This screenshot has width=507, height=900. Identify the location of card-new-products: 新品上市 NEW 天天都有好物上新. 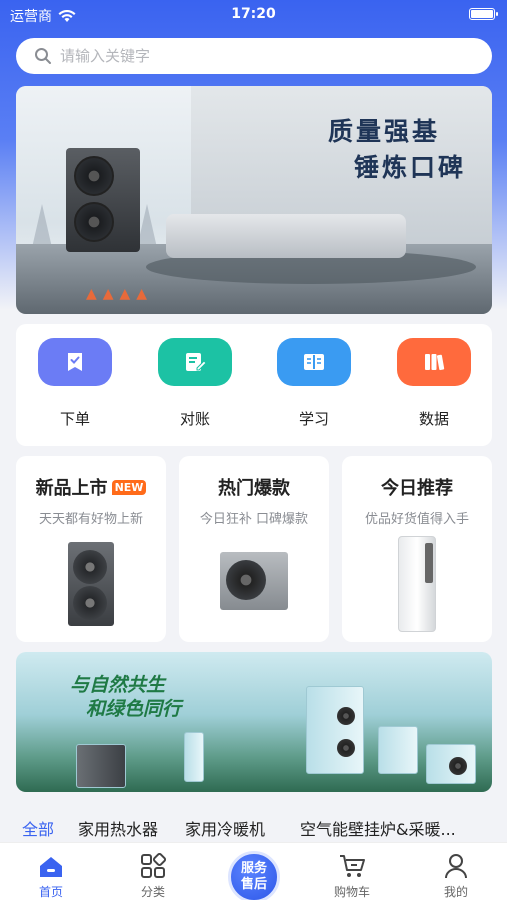
(91, 549).